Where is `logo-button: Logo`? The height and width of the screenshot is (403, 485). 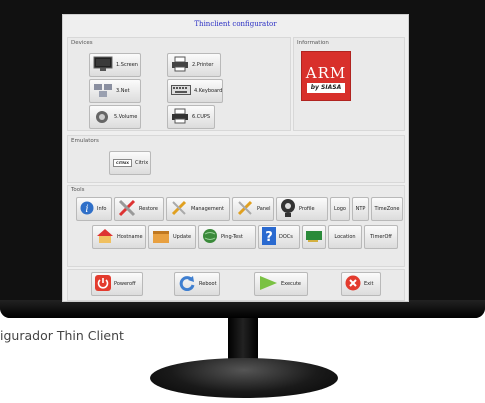 logo-button: Logo is located at coordinates (340, 209).